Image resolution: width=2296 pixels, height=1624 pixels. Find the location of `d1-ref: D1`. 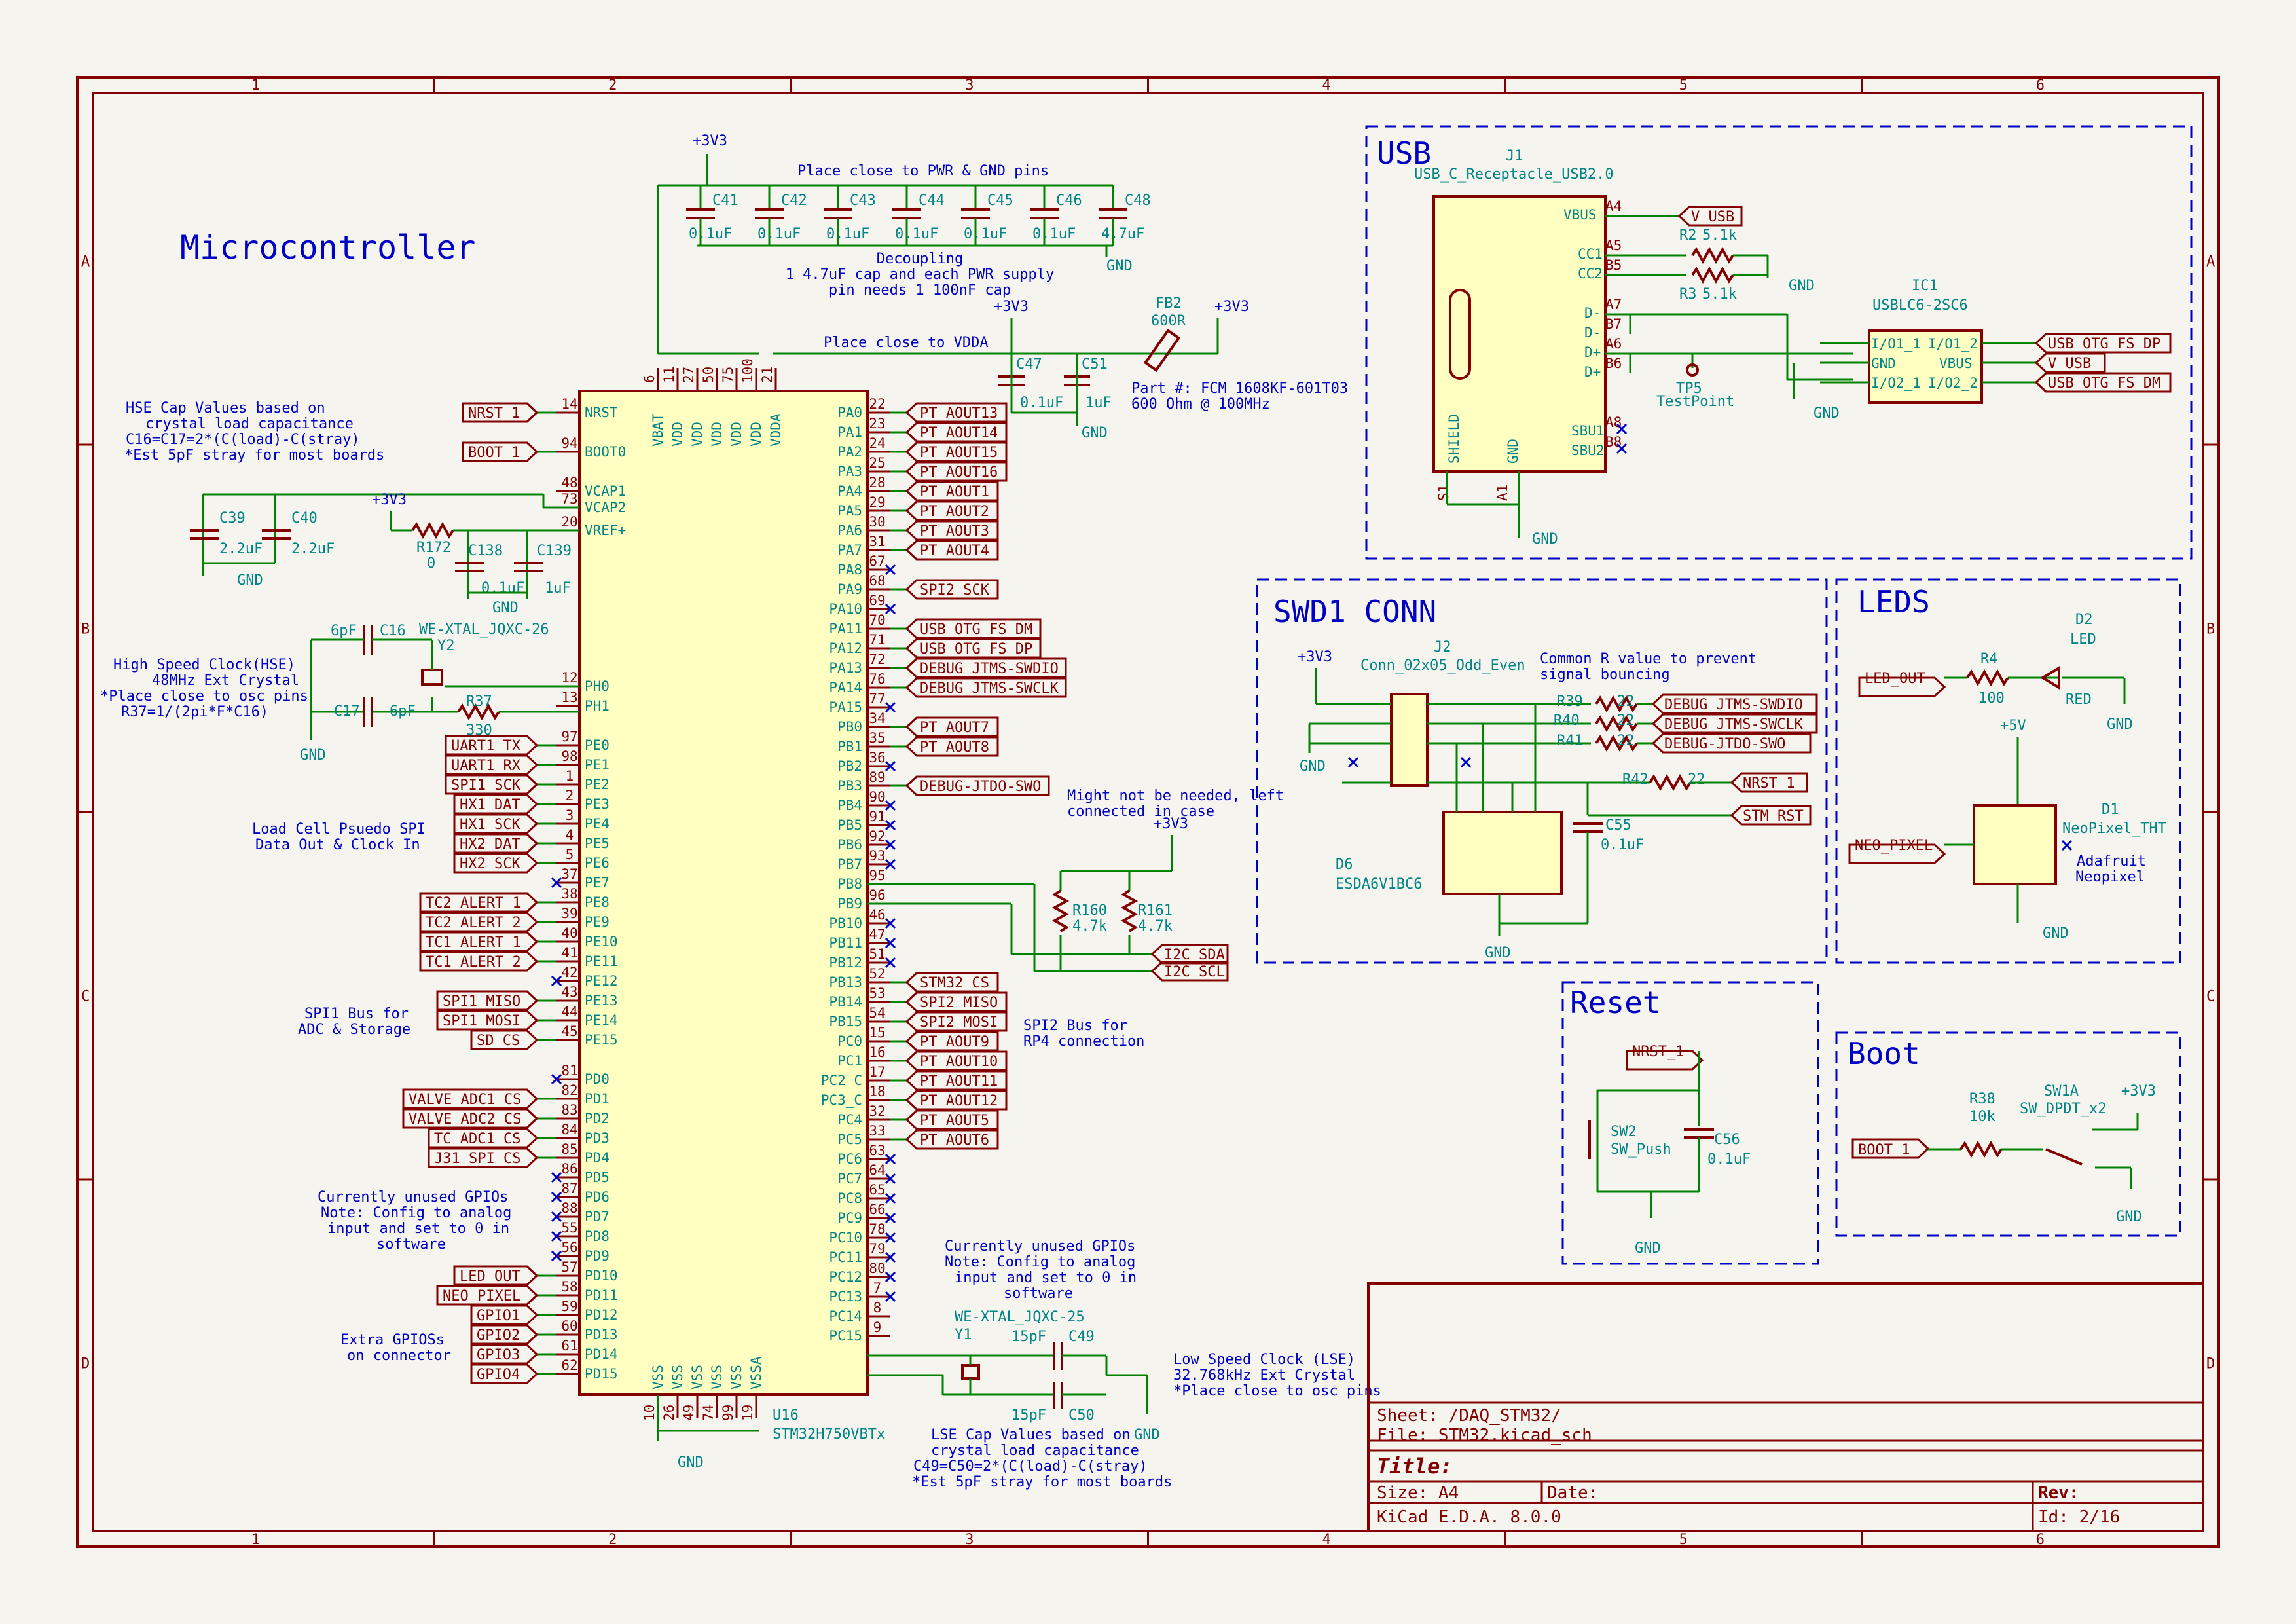

d1-ref: D1 is located at coordinates (2110, 810).